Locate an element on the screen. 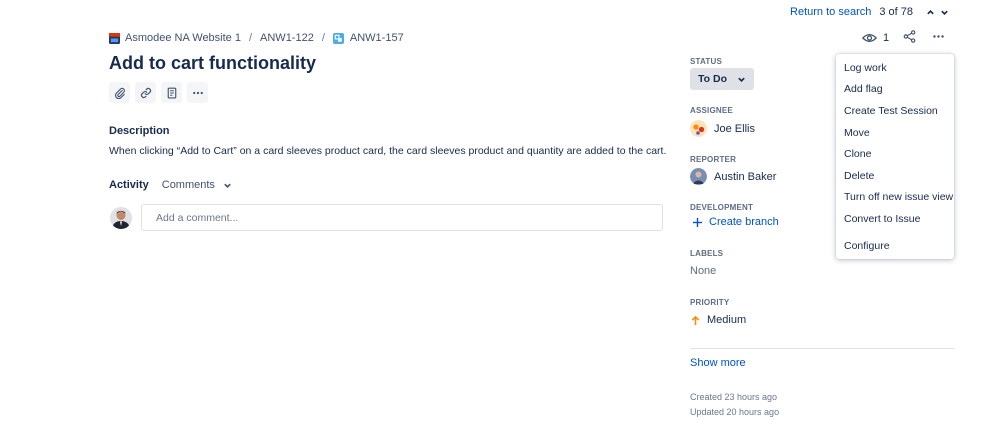  search-position: 3 of 78 is located at coordinates (896, 12).